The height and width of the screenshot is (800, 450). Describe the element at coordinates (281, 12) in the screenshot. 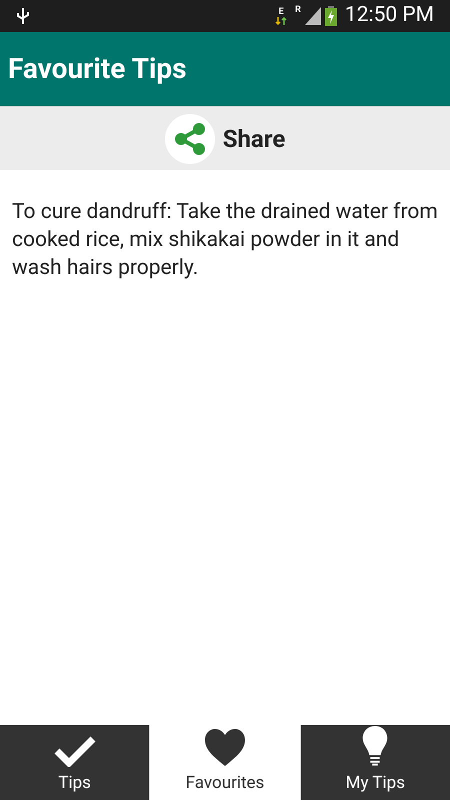

I see `network-type-label: E` at that location.